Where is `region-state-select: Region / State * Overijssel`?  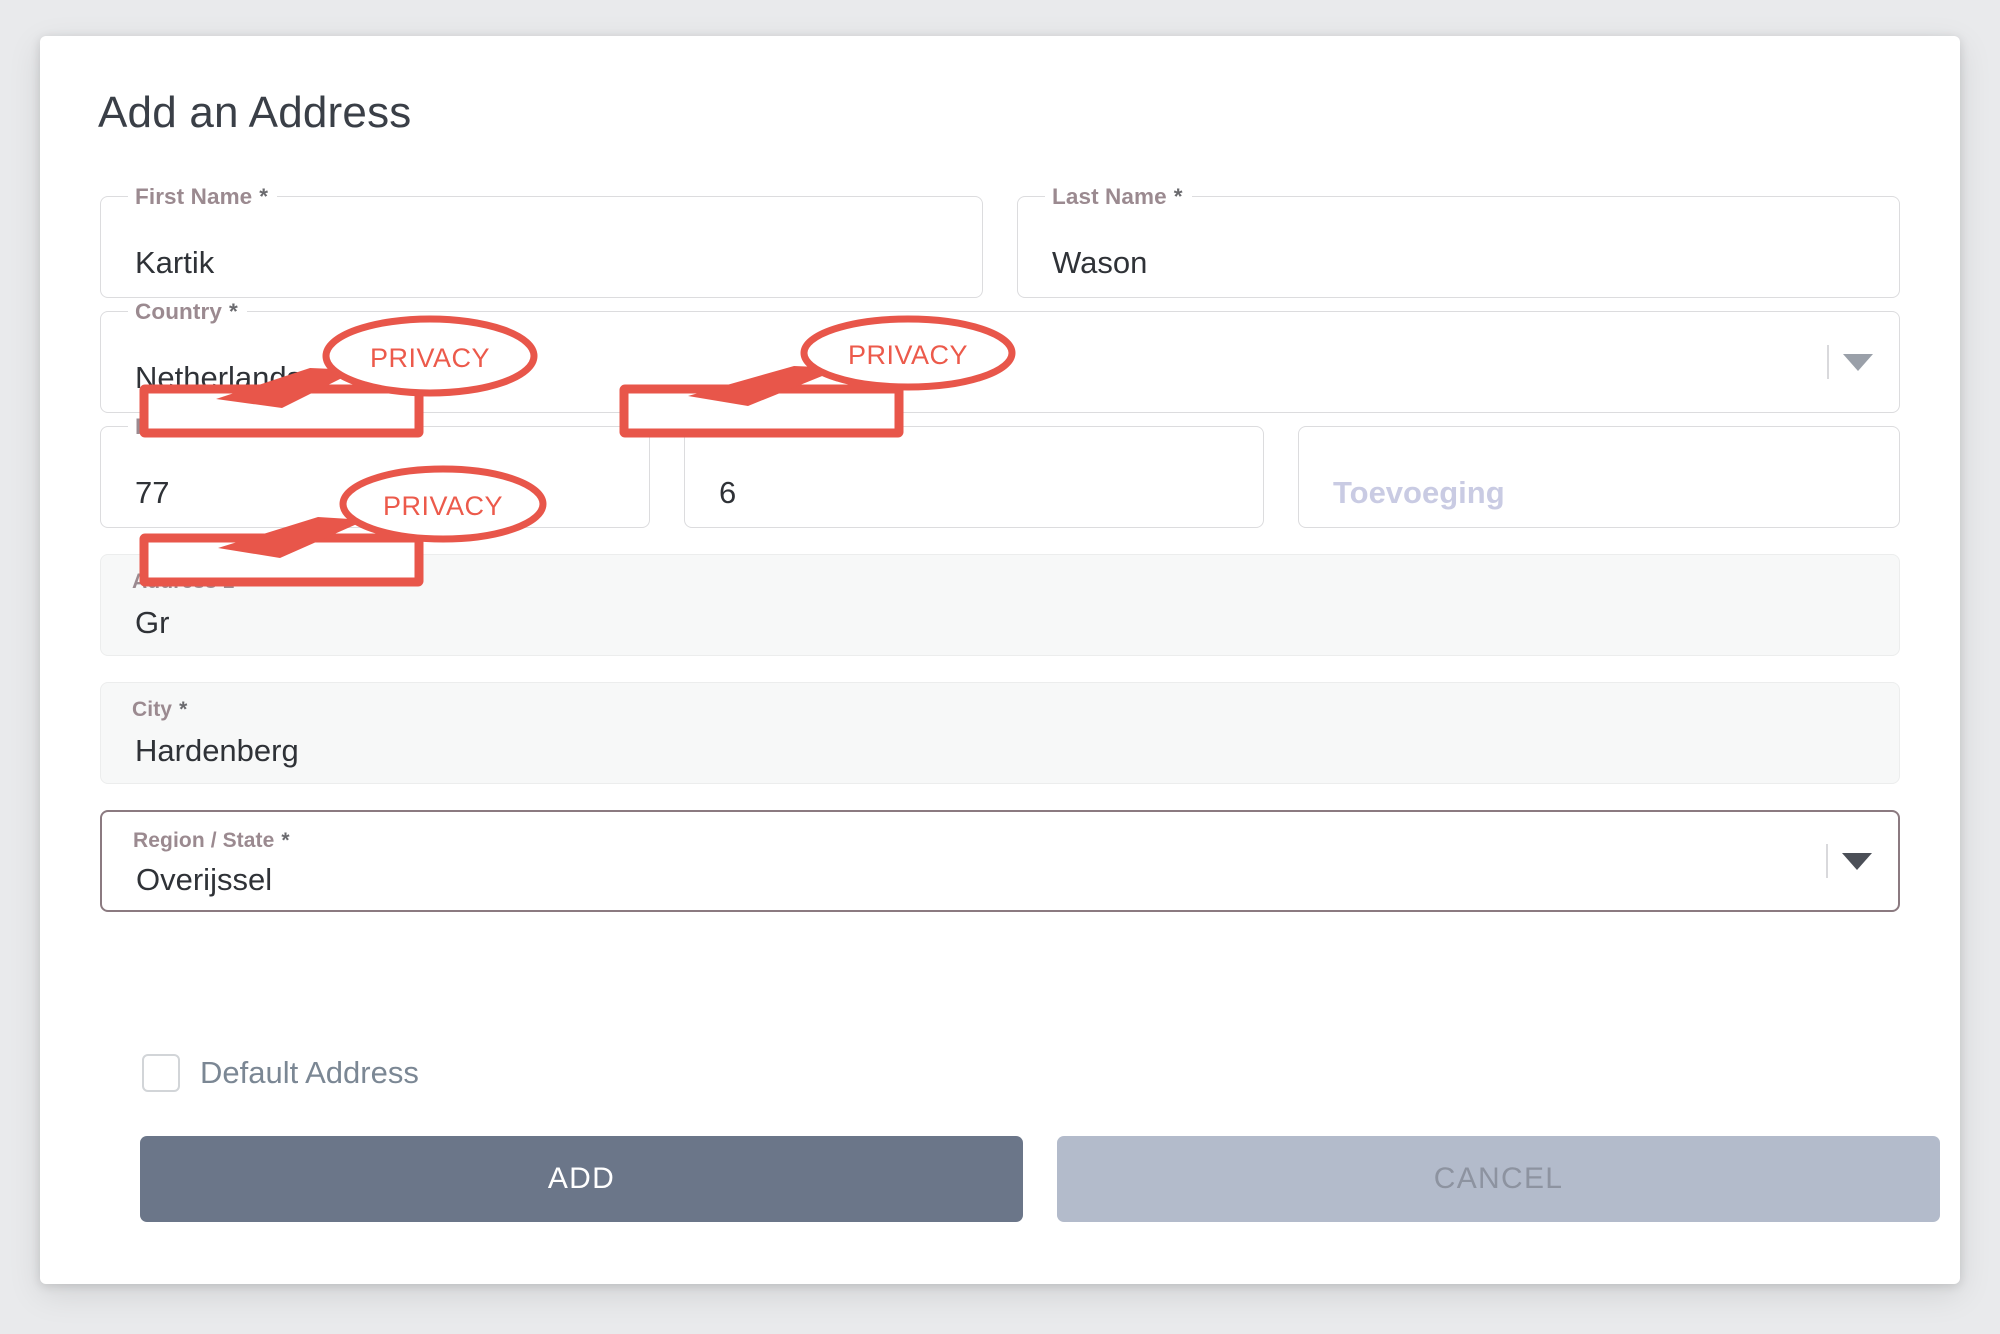
region-state-select: Region / State * Overijssel is located at coordinates (1000, 861).